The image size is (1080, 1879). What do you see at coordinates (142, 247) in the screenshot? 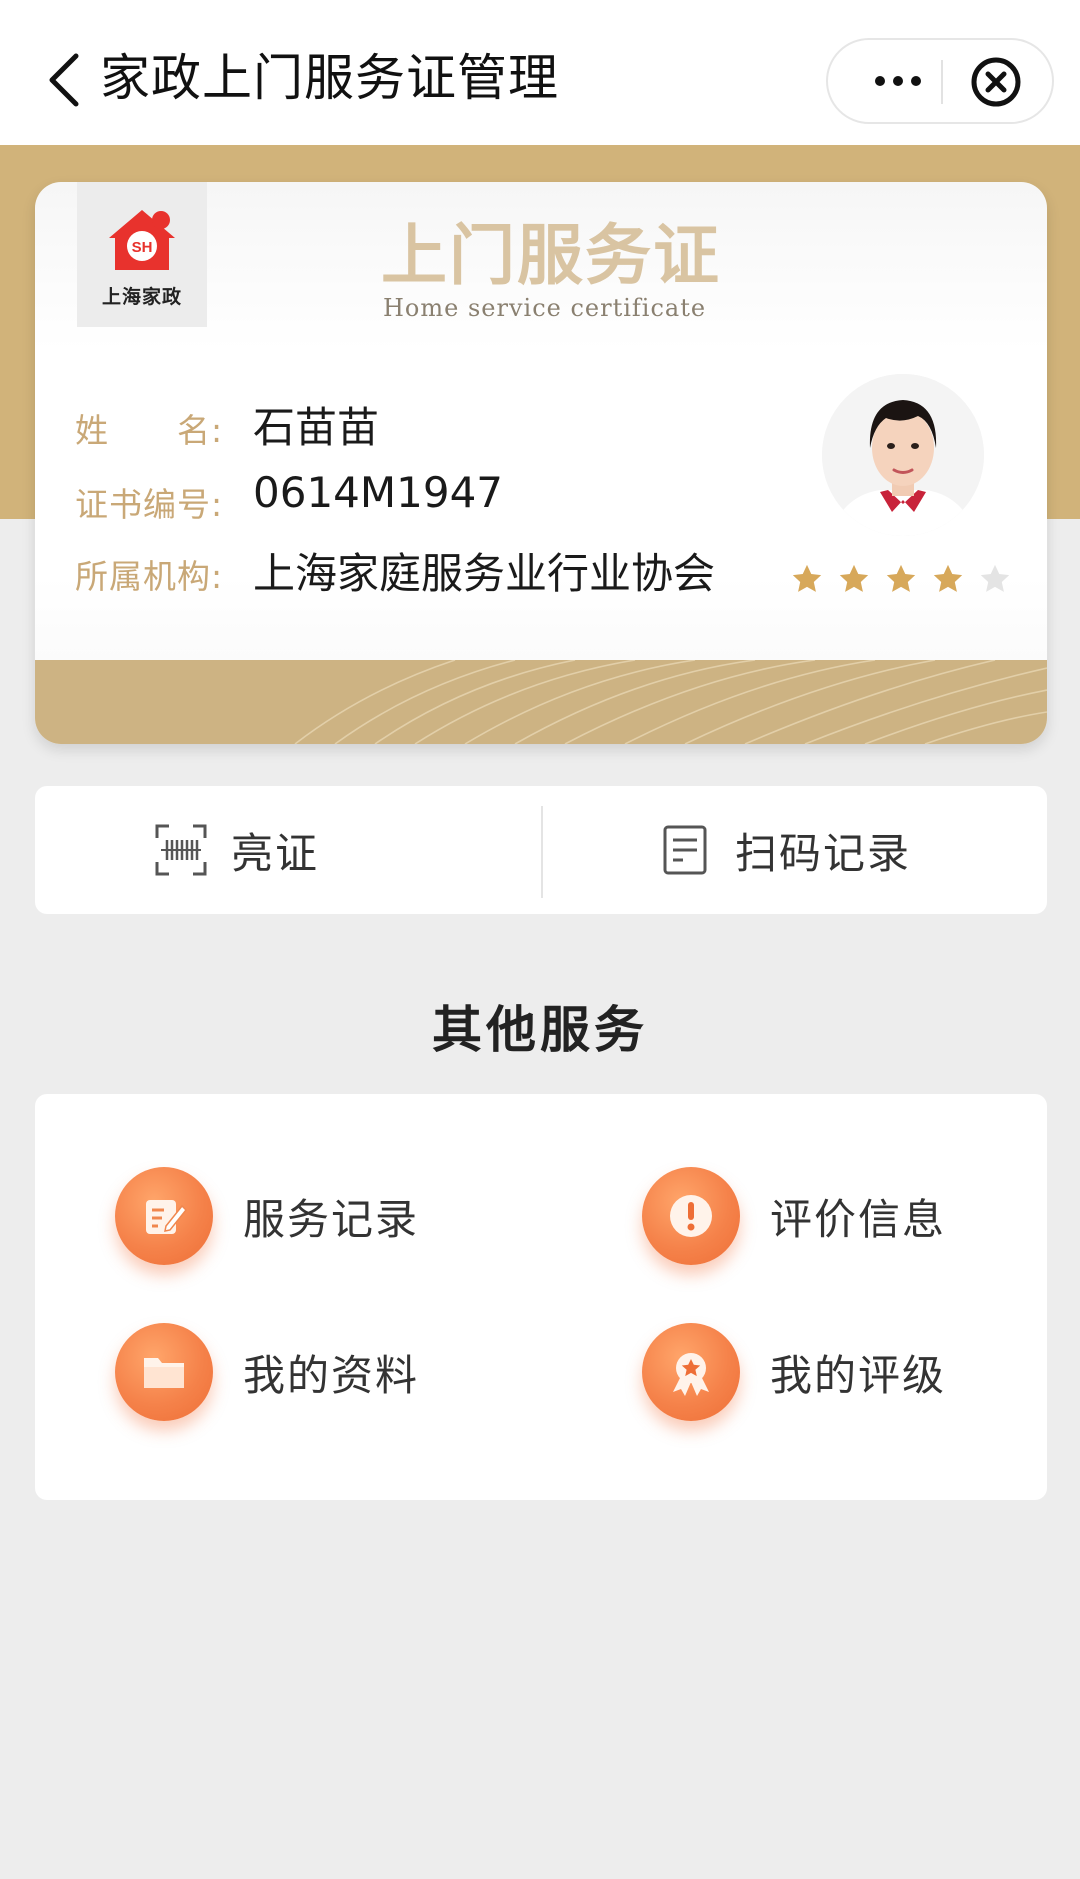
I see `logo-badge: SH` at bounding box center [142, 247].